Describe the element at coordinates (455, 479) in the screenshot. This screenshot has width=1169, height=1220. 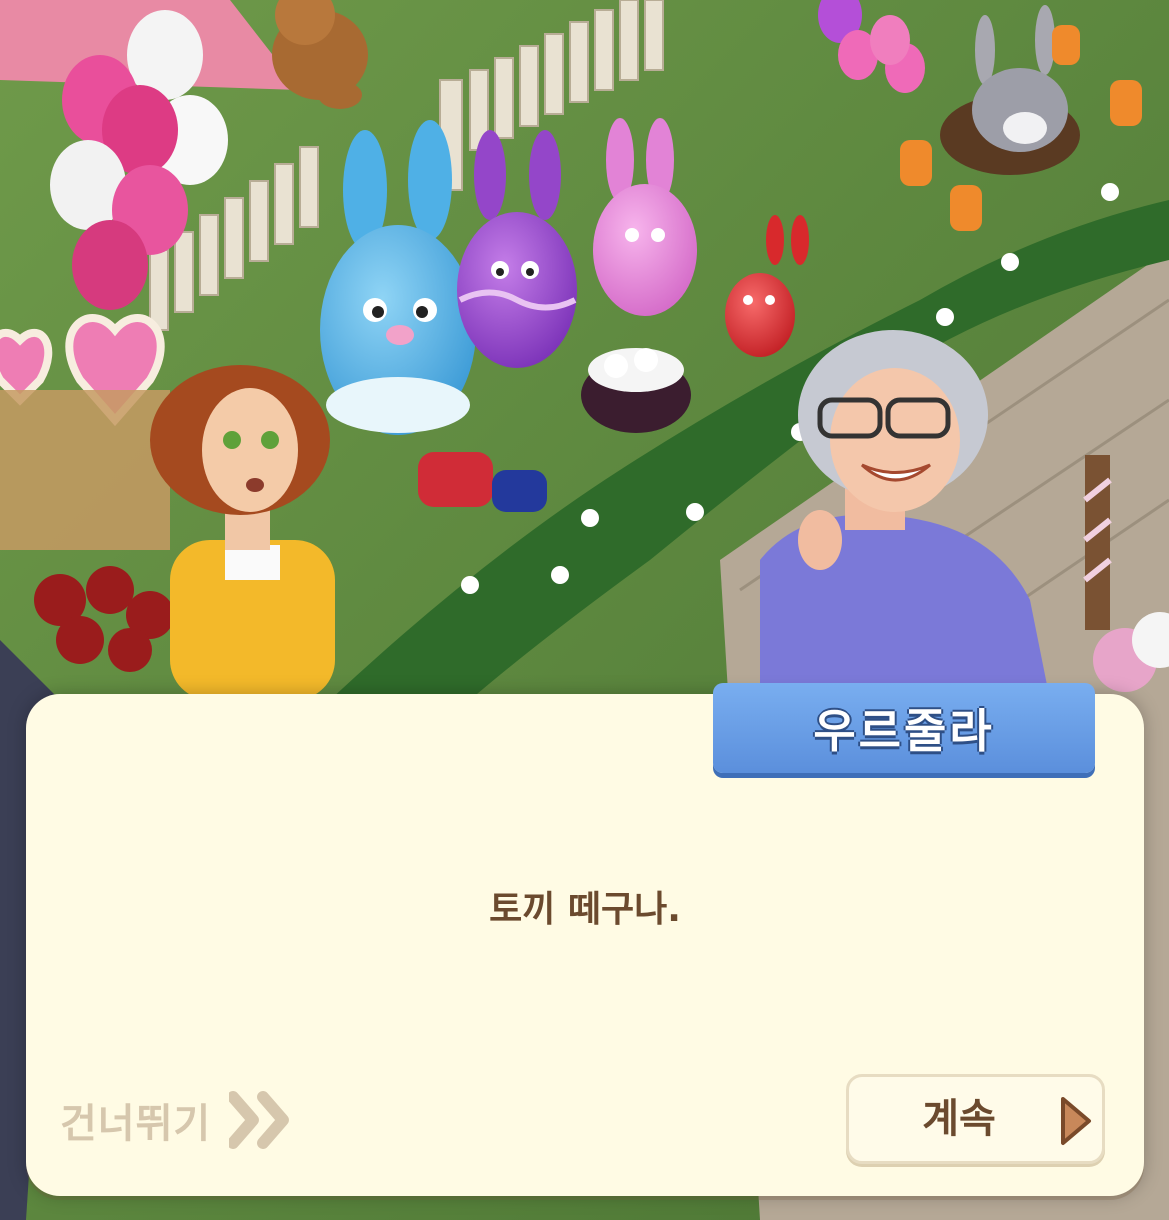
I see `gift-box` at that location.